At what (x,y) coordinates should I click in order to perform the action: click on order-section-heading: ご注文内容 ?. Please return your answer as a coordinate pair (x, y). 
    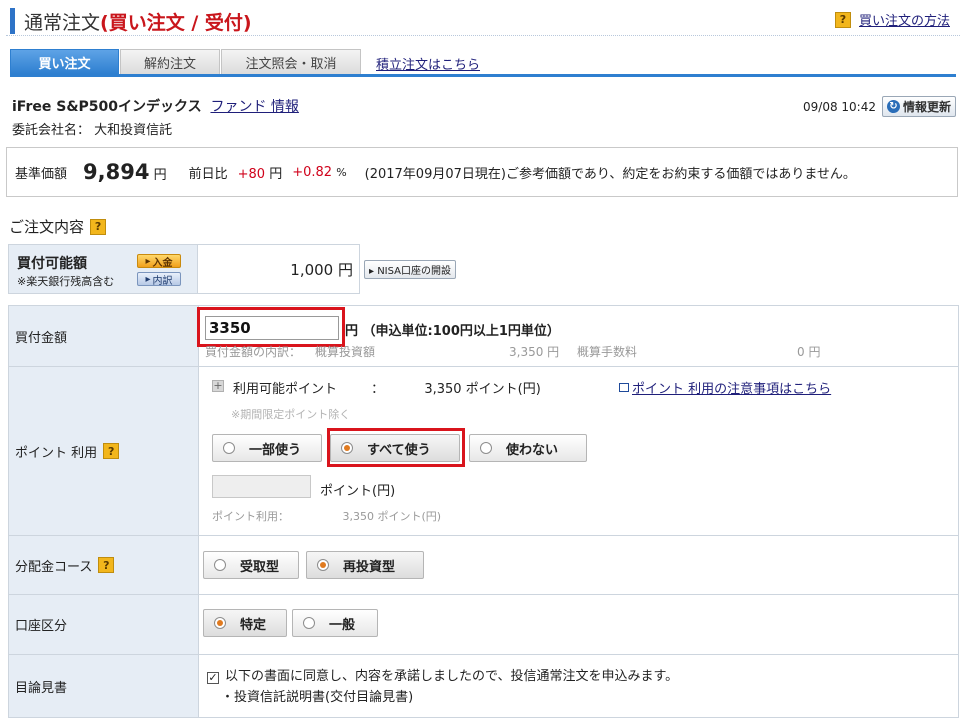
    Looking at the image, I should click on (58, 226).